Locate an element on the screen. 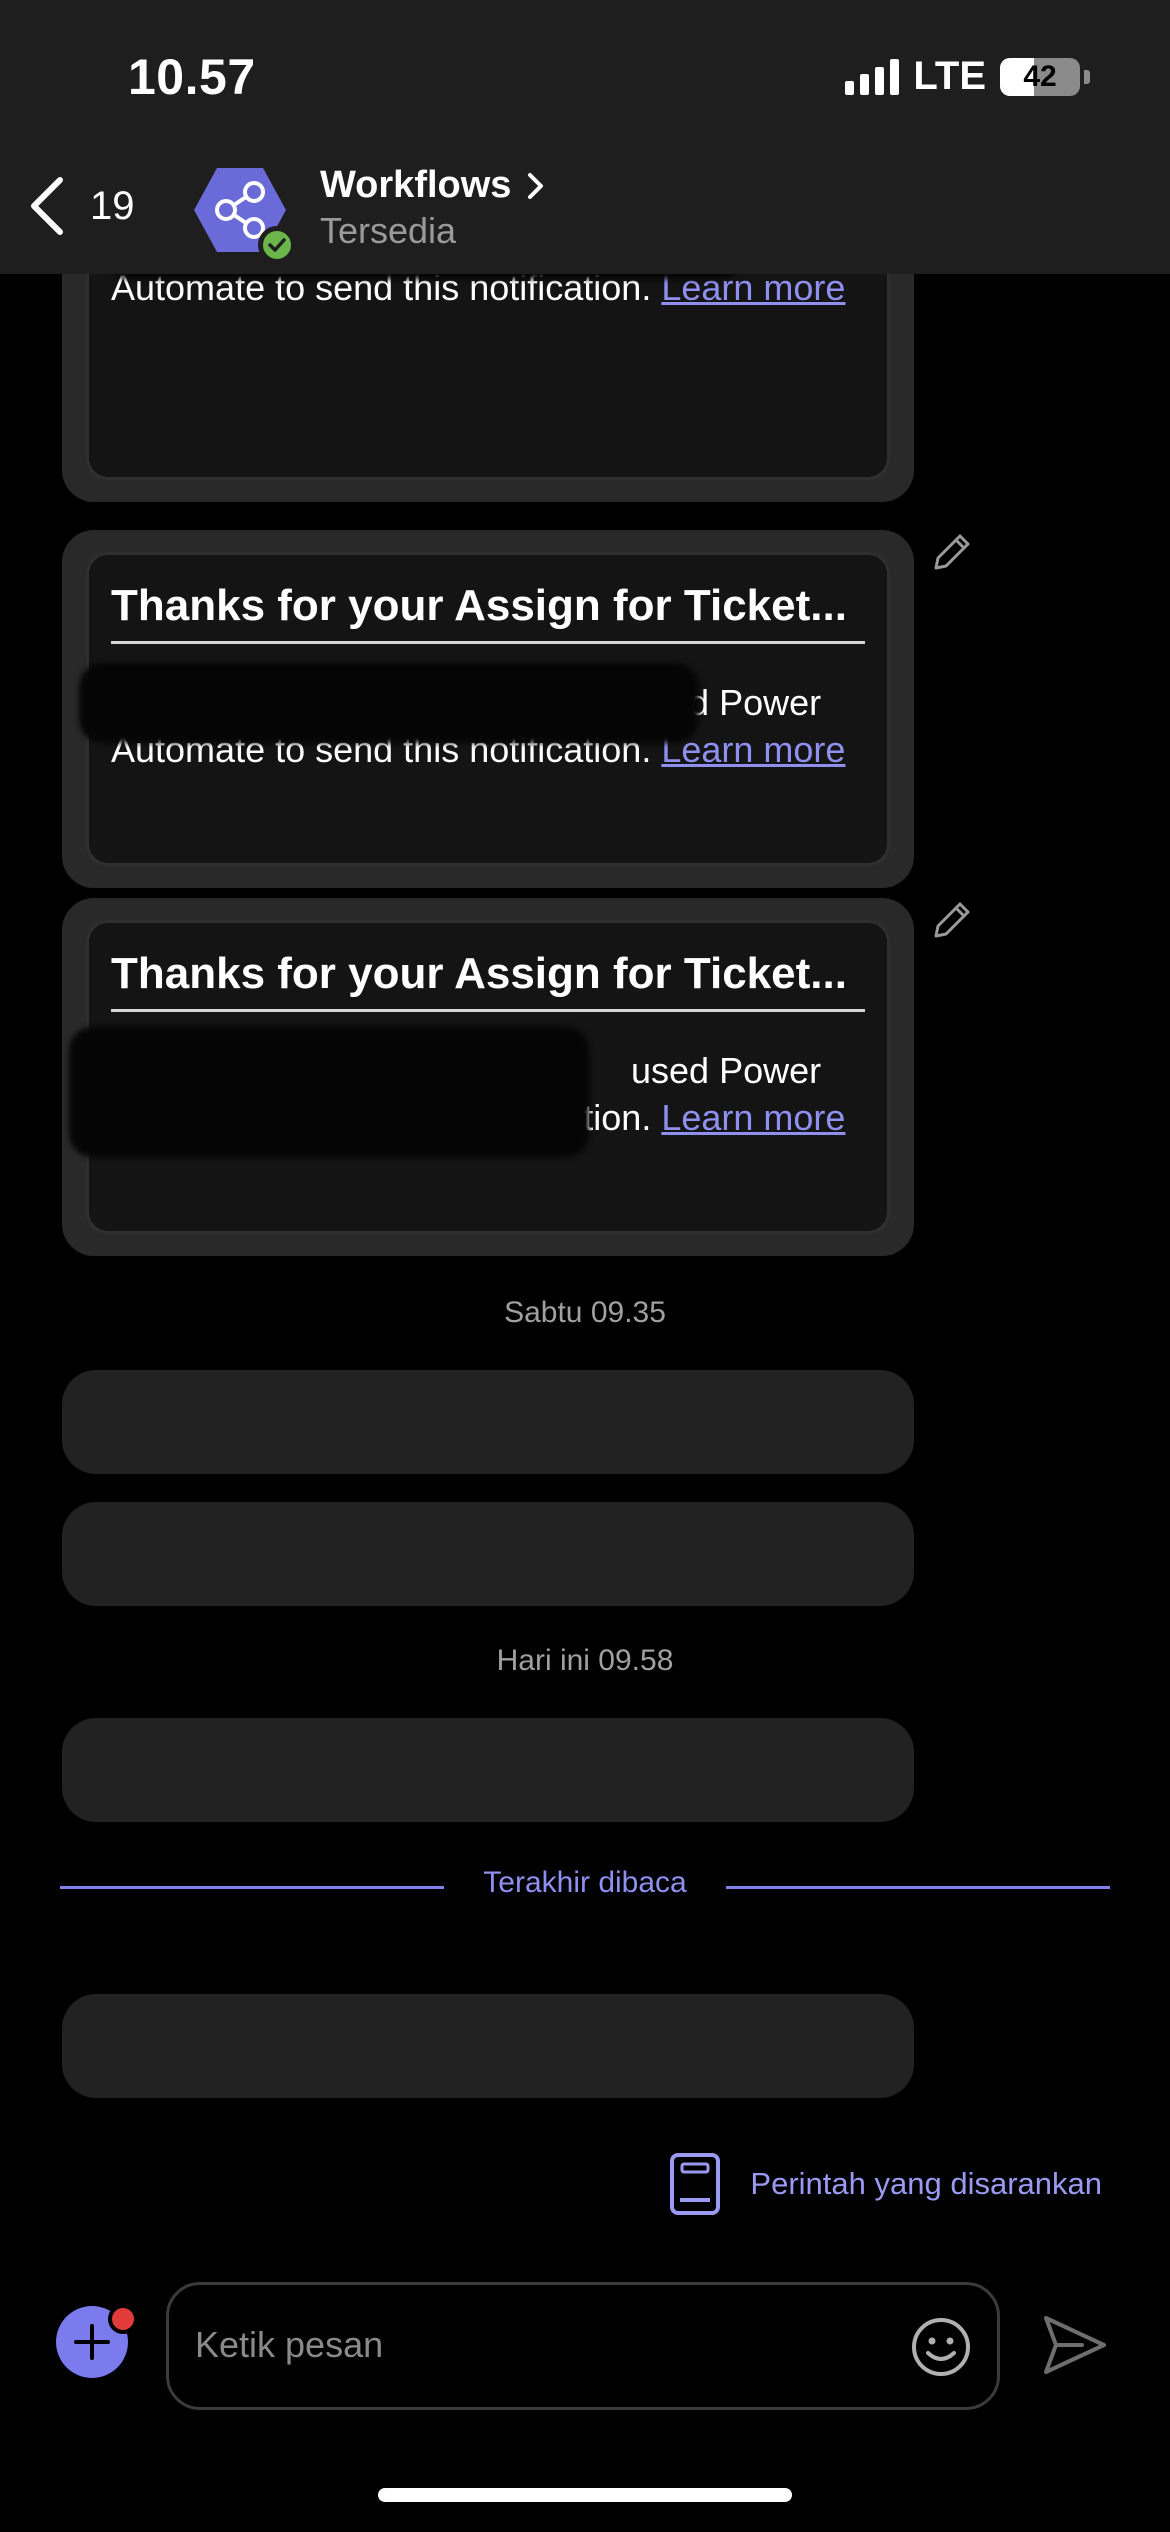  chat-title: Workflows is located at coordinates (432, 185).